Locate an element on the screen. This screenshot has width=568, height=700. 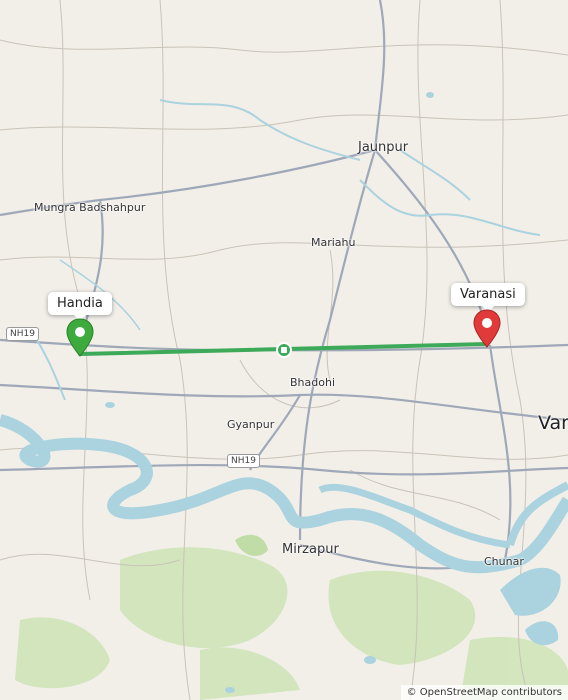
origin-callout-label: Handia is located at coordinates (80, 303).